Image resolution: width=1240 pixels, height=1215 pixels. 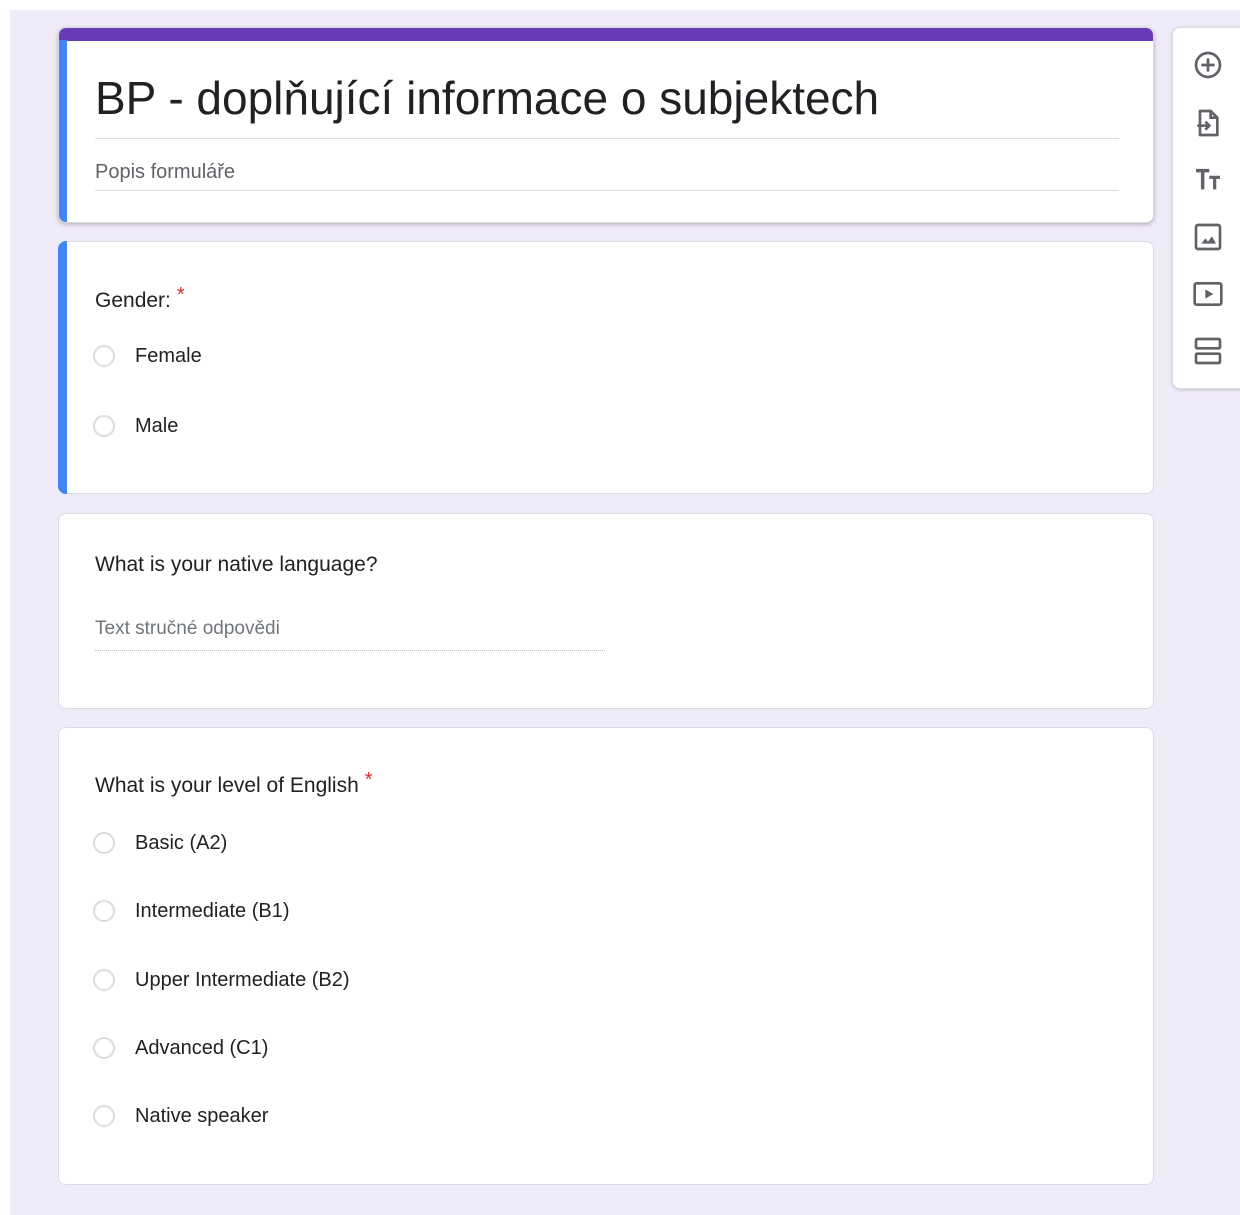 I want to click on option-female: Female, so click(x=147, y=356).